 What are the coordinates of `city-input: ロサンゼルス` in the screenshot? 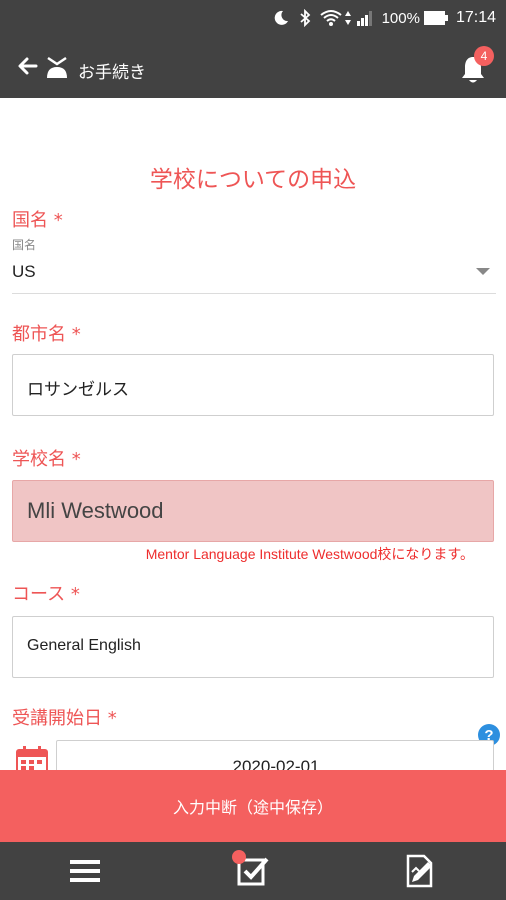 It's located at (253, 385).